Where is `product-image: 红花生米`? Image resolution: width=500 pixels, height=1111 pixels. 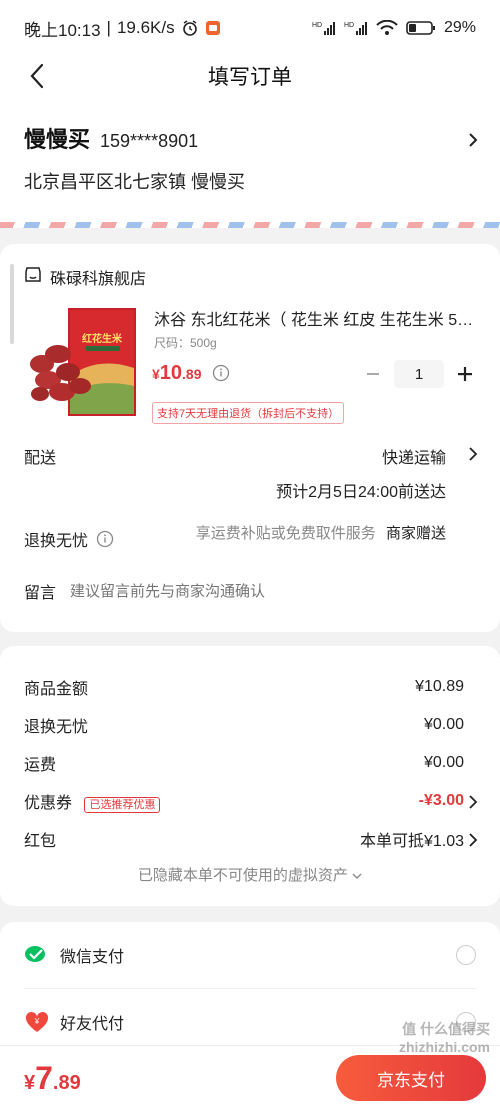 product-image: 红花生米 is located at coordinates (83, 362).